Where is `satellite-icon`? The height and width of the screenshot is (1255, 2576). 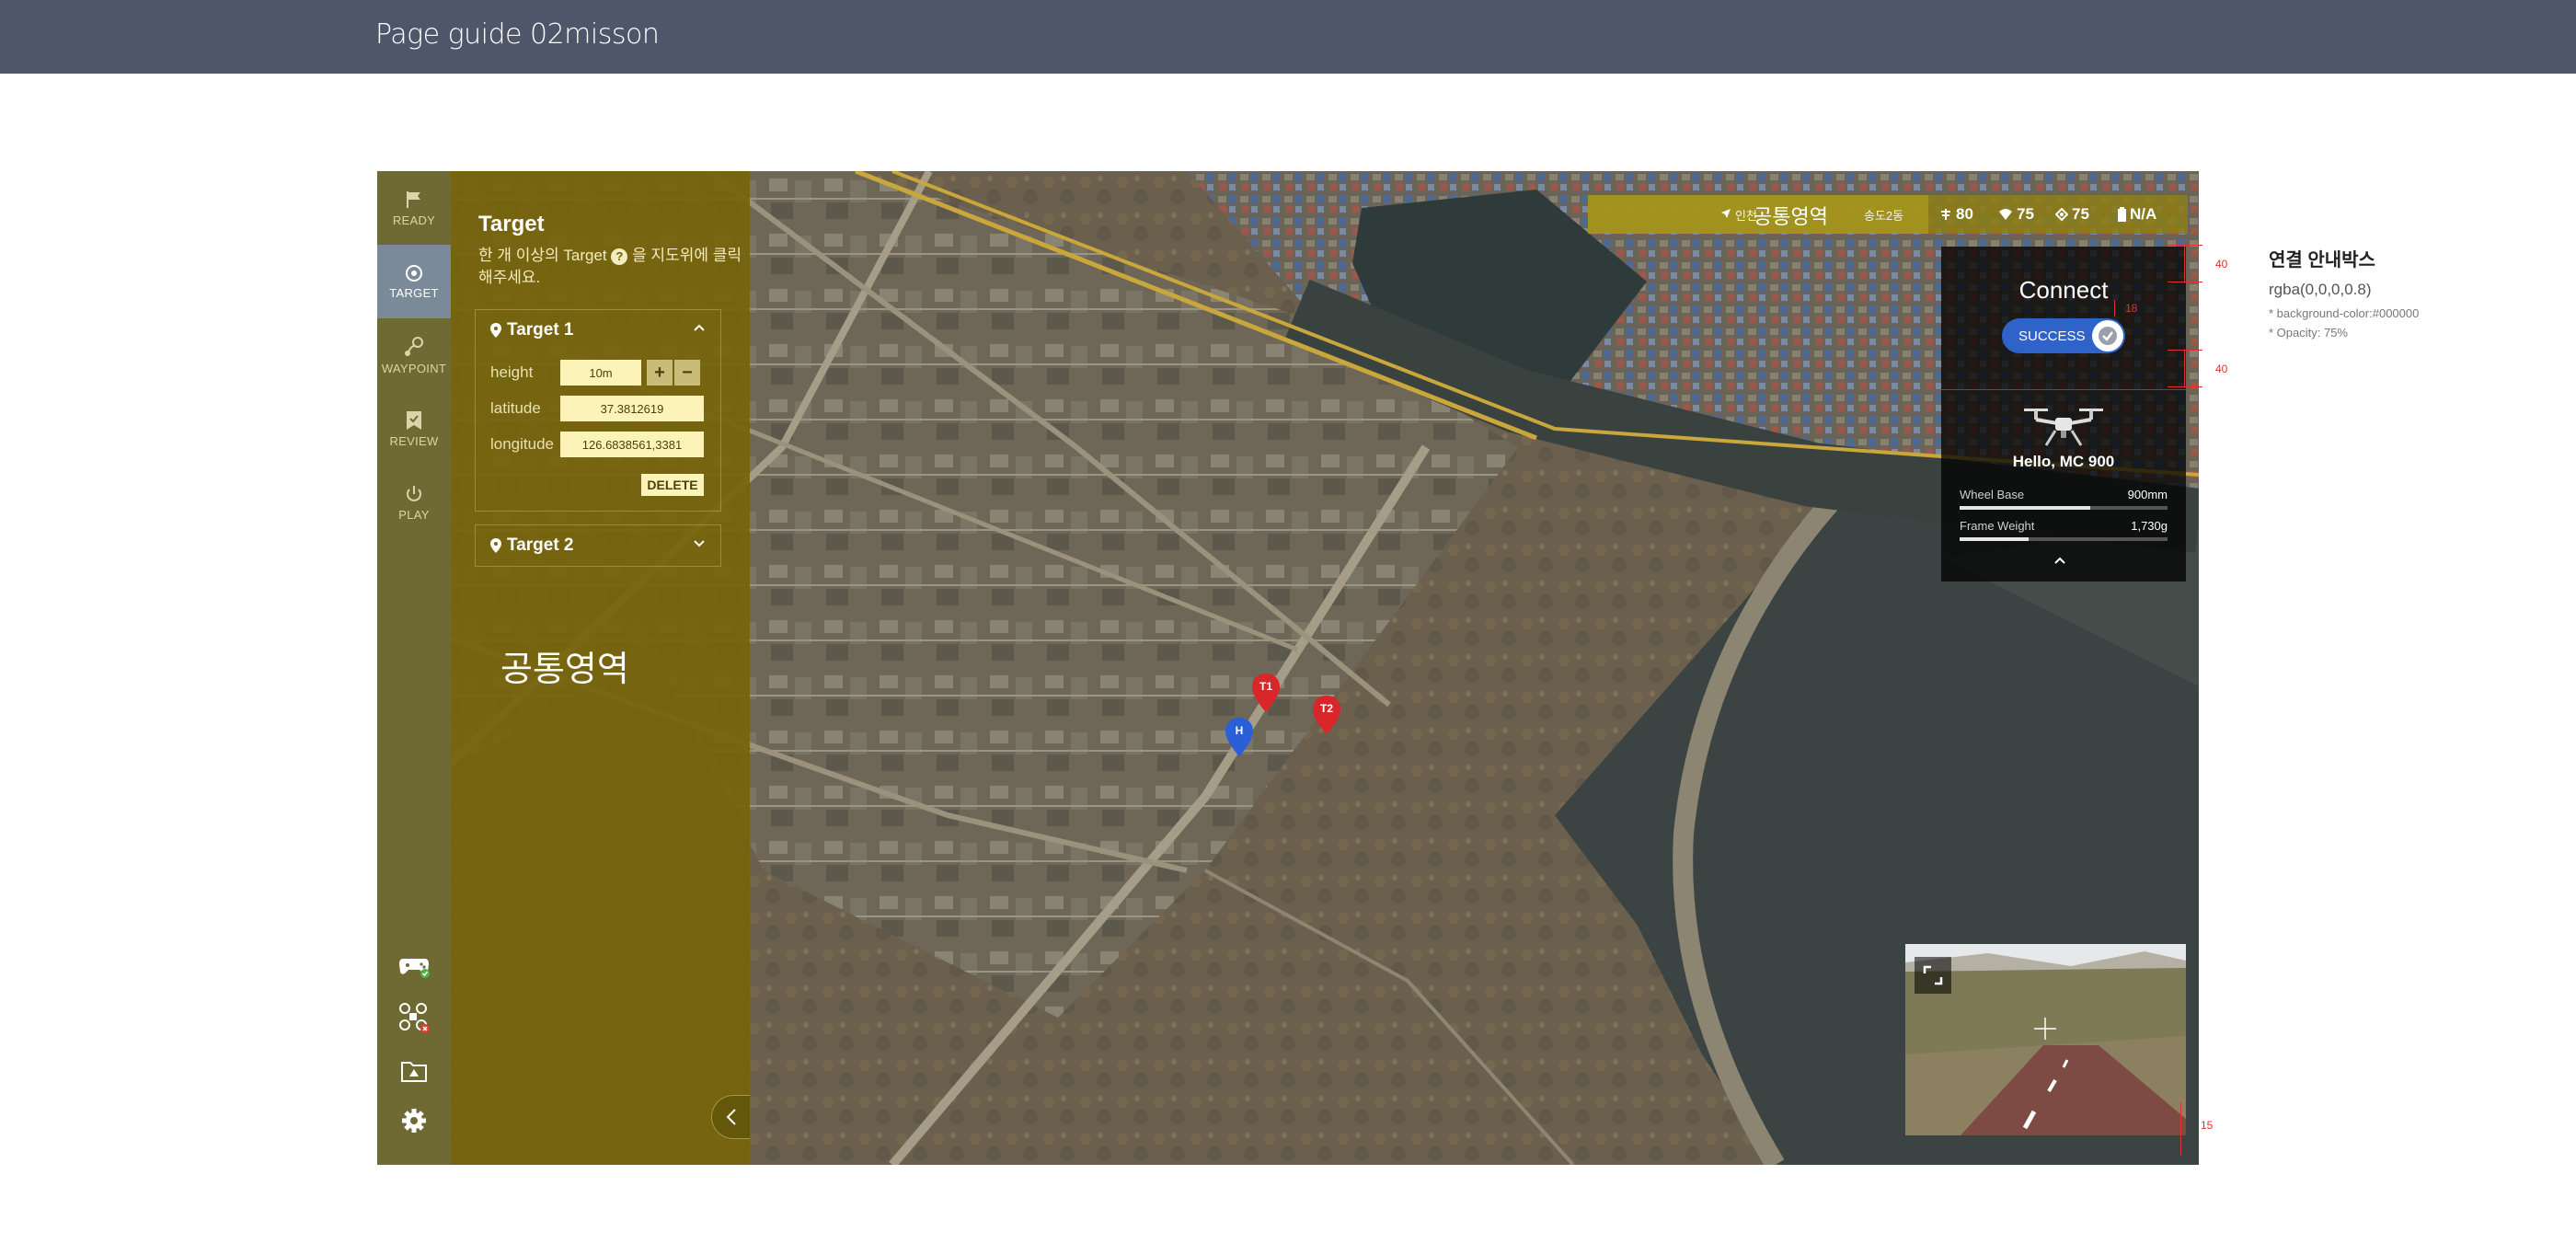
satellite-icon is located at coordinates (1945, 214).